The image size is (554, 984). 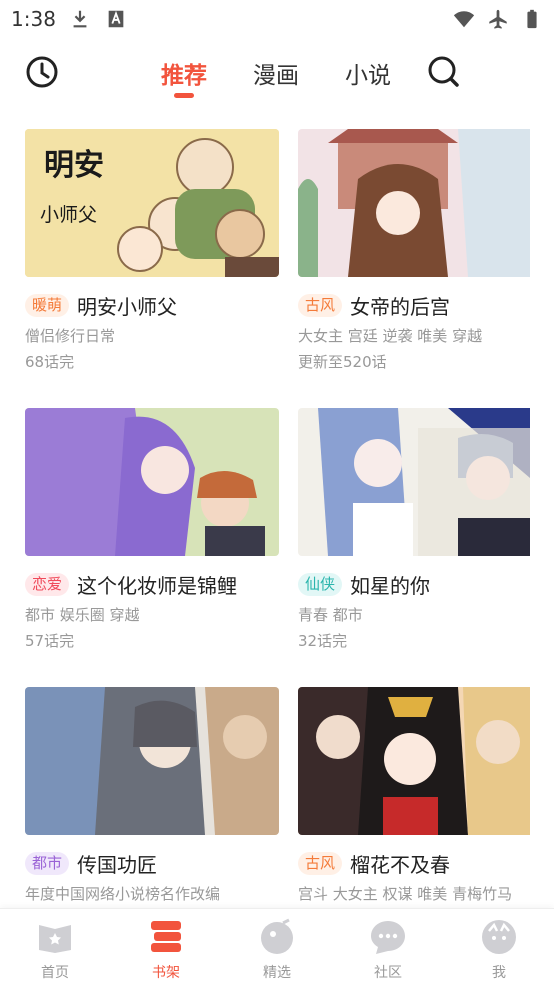 What do you see at coordinates (166, 936) in the screenshot?
I see `bookshelf-icon` at bounding box center [166, 936].